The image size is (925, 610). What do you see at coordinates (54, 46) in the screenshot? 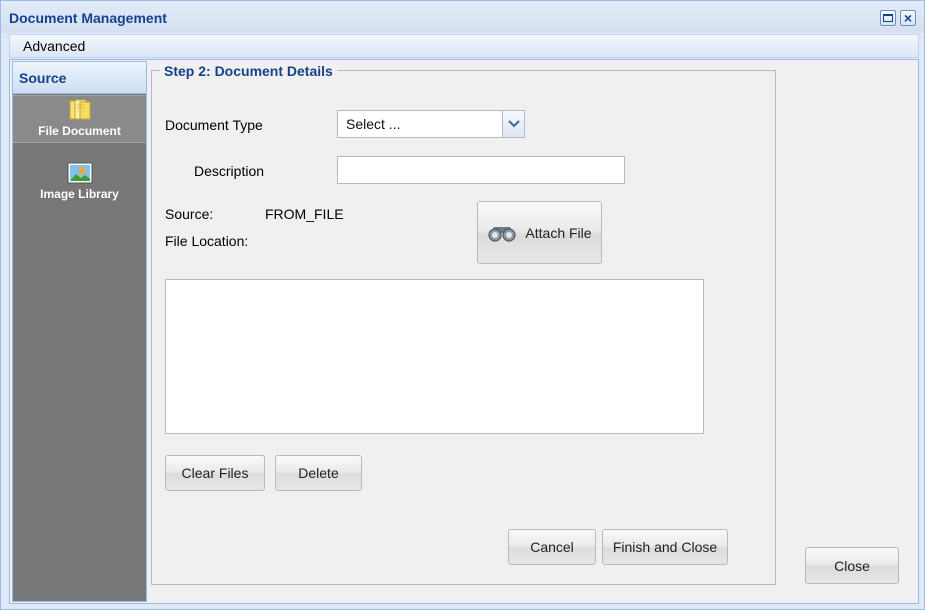
I see `menu-advanced: Advanced` at bounding box center [54, 46].